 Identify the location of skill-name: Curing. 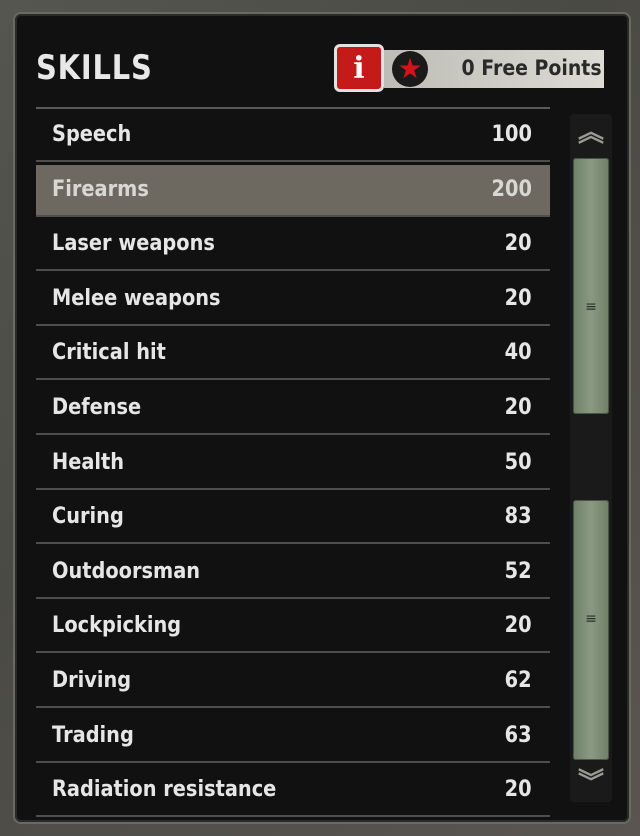
(88, 517).